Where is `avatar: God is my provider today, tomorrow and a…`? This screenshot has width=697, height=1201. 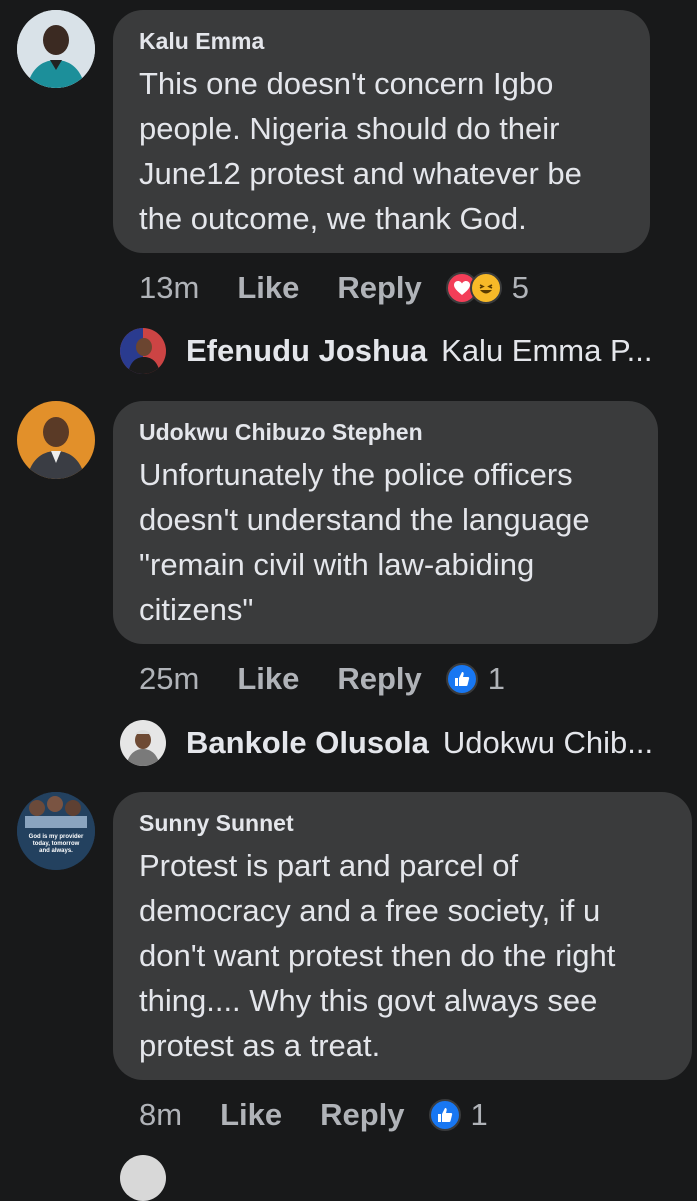 avatar: God is my provider today, tomorrow and a… is located at coordinates (56, 831).